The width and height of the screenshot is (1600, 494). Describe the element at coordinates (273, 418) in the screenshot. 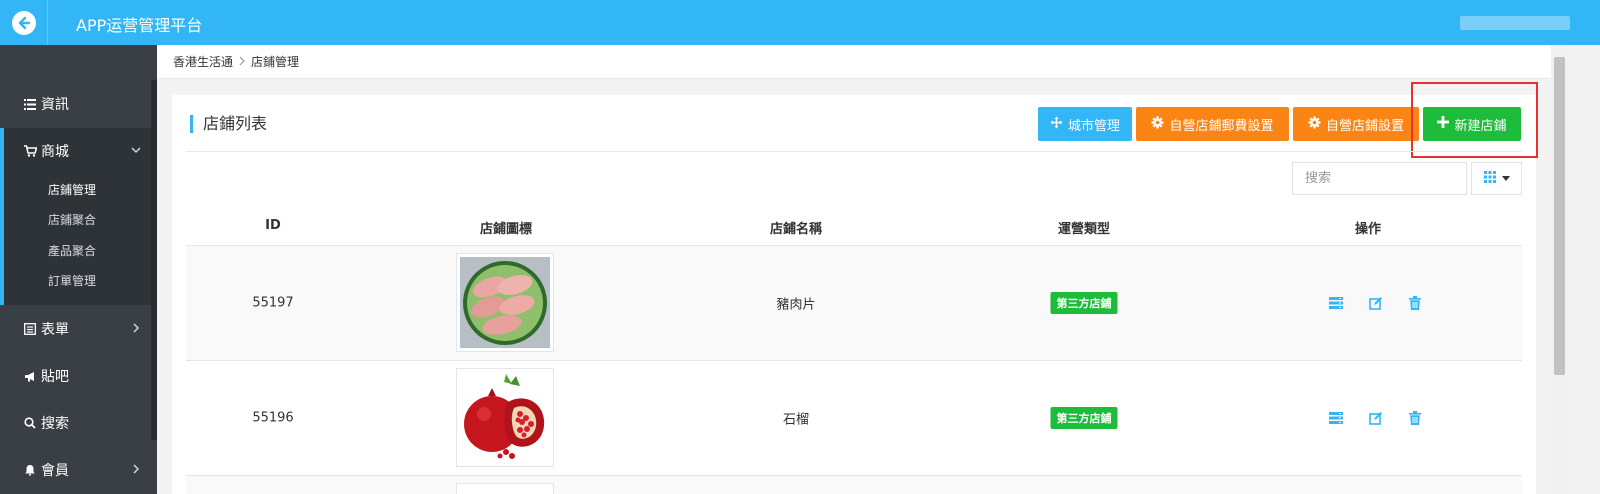

I see `cell-id: 55196` at that location.